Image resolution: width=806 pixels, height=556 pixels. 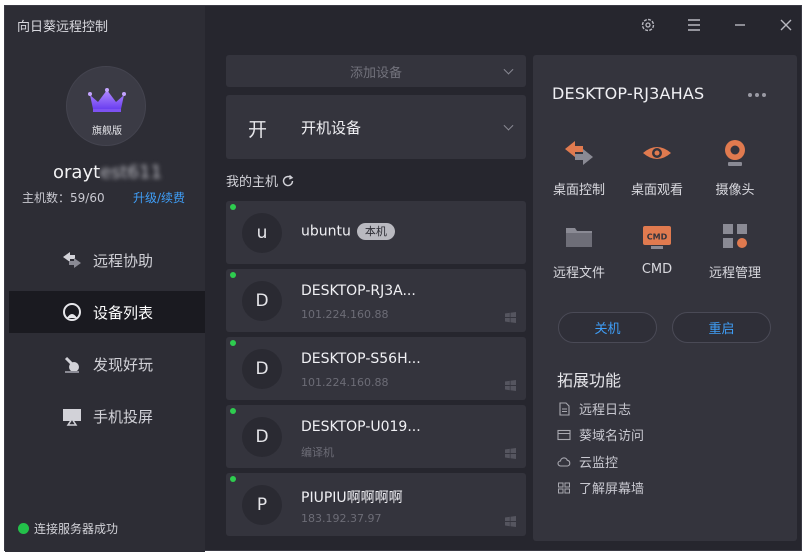 I want to click on remote-assist-icon, so click(x=72, y=260).